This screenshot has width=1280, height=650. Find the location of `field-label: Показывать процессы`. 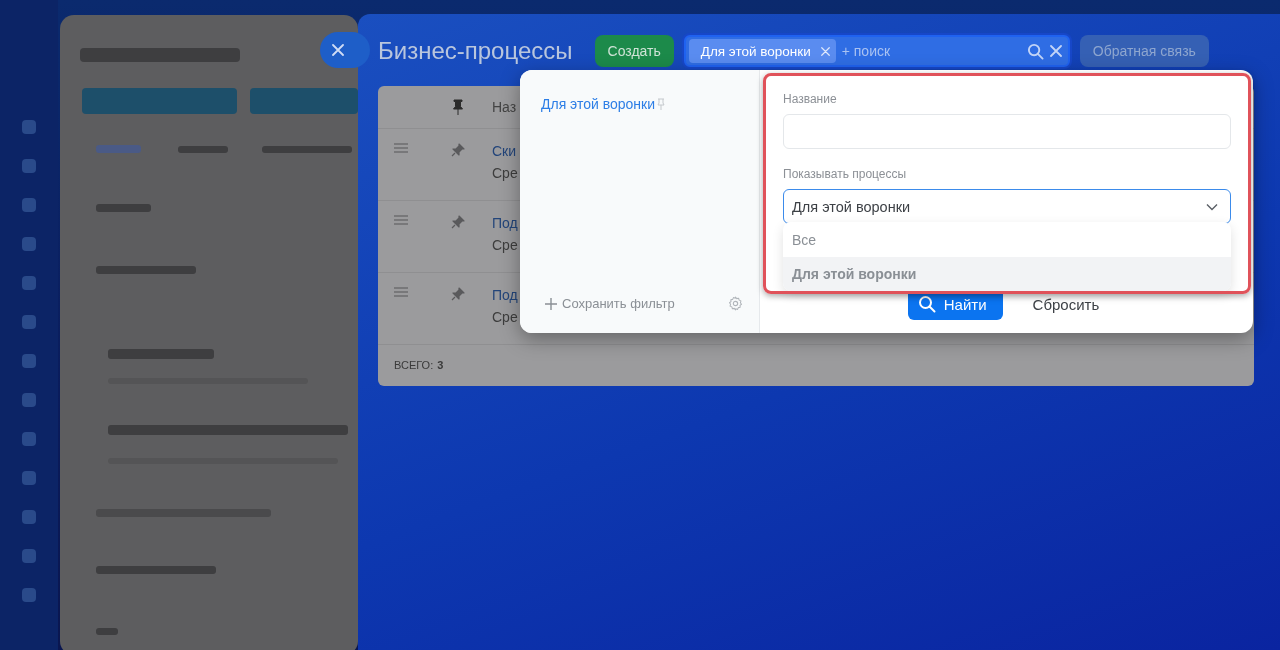

field-label: Показывать процессы is located at coordinates (845, 174).